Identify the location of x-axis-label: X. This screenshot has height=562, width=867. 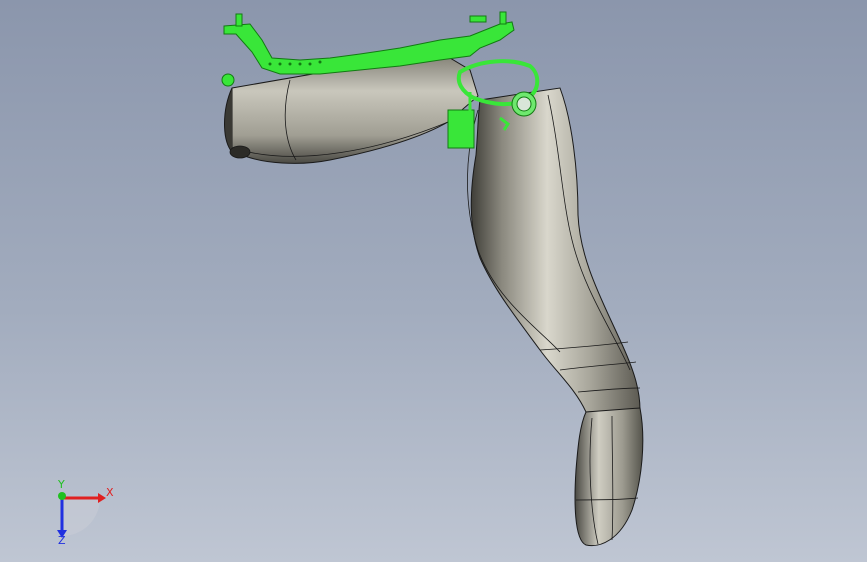
(110, 492).